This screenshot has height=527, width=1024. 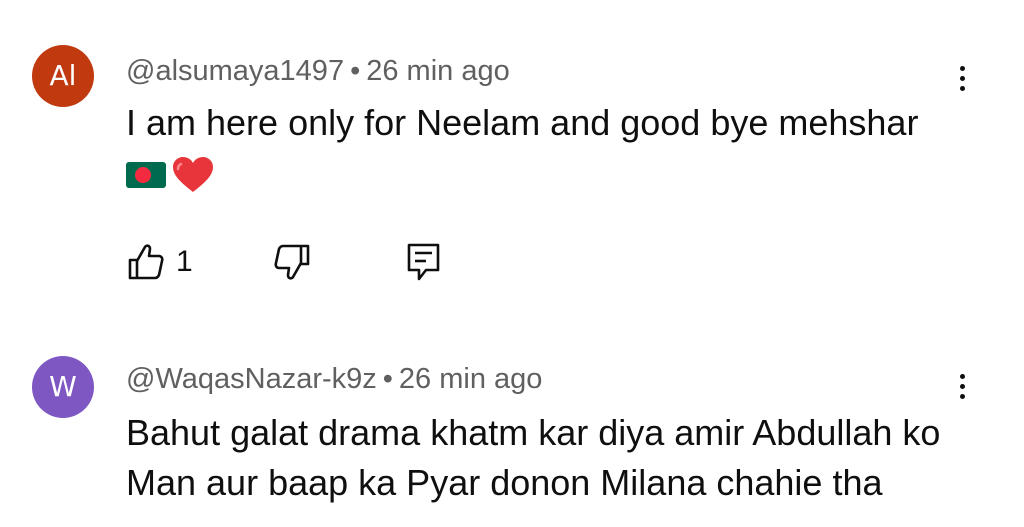 I want to click on like-button: 1, so click(x=159, y=262).